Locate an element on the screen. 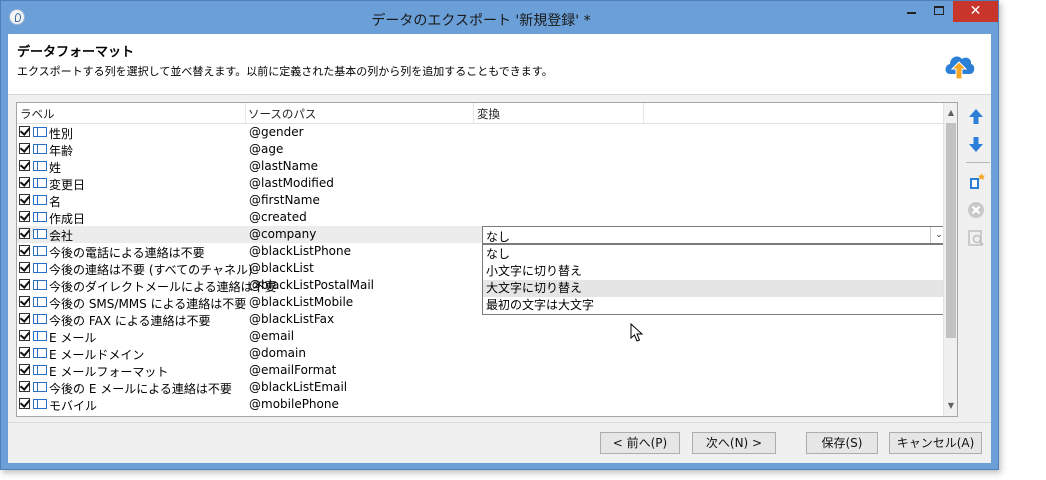 The height and width of the screenshot is (480, 1046). toolbar-divider is located at coordinates (978, 162).